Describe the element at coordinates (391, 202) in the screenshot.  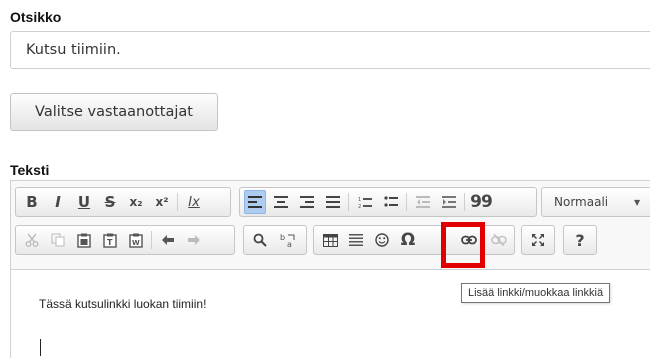
I see `bulleted-list-icon` at that location.